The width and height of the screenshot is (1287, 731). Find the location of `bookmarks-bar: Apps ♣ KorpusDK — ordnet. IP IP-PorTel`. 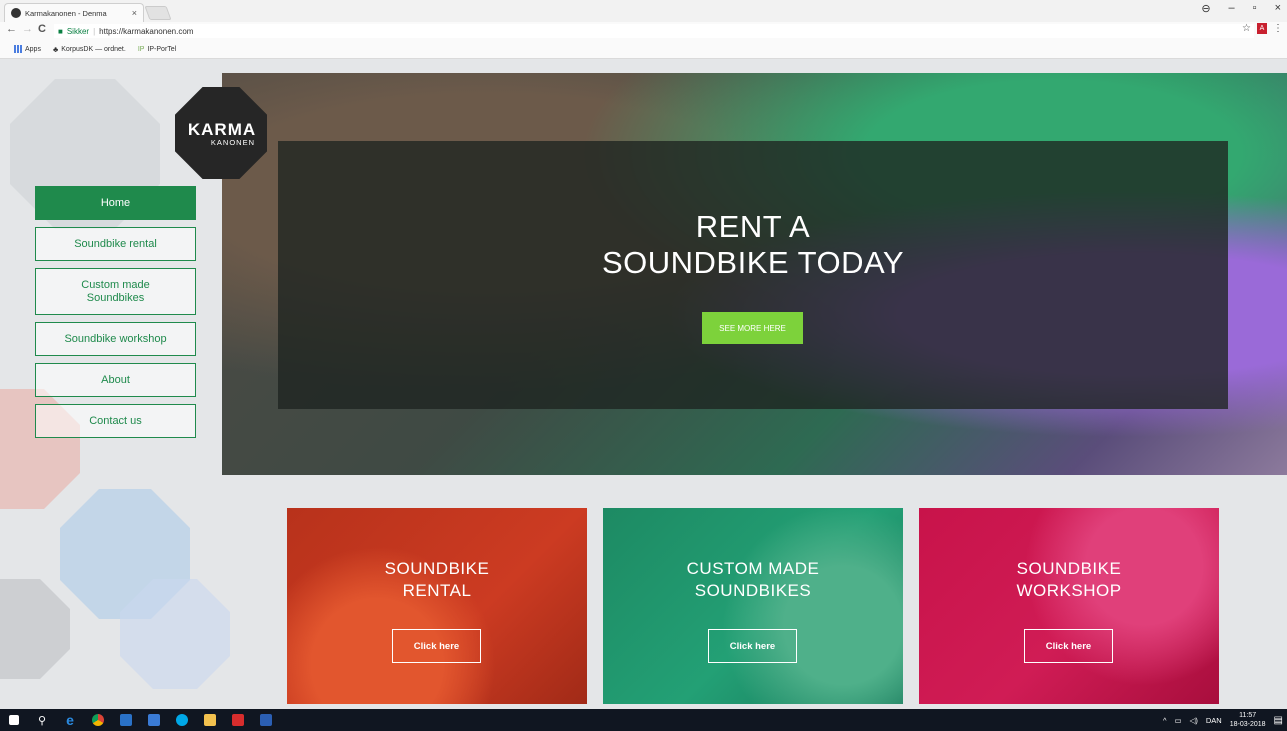

bookmarks-bar: Apps ♣ KorpusDK — ordnet. IP IP-PorTel is located at coordinates (643, 49).